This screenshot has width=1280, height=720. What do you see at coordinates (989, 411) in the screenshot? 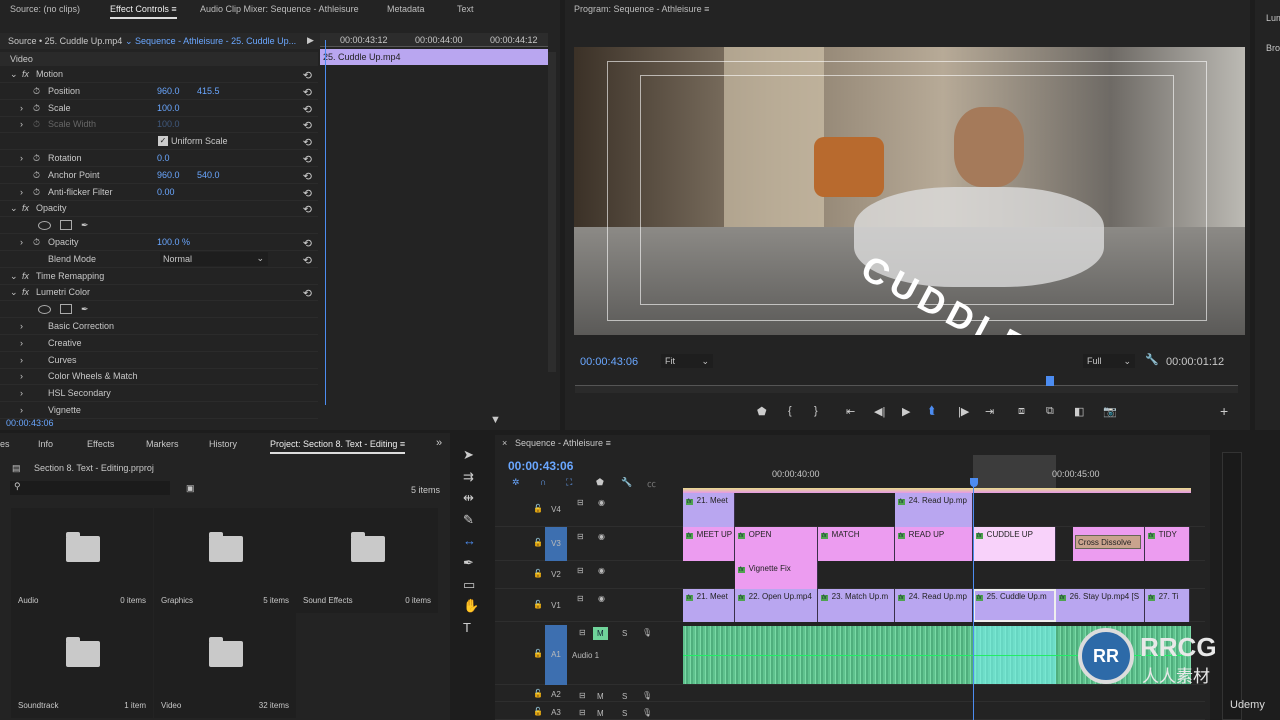
I see `go-to-out-icon: ⇥` at bounding box center [989, 411].